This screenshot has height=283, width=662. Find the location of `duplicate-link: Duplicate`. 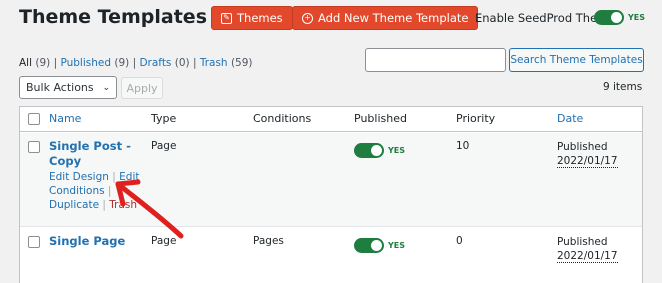

duplicate-link: Duplicate is located at coordinates (74, 205).